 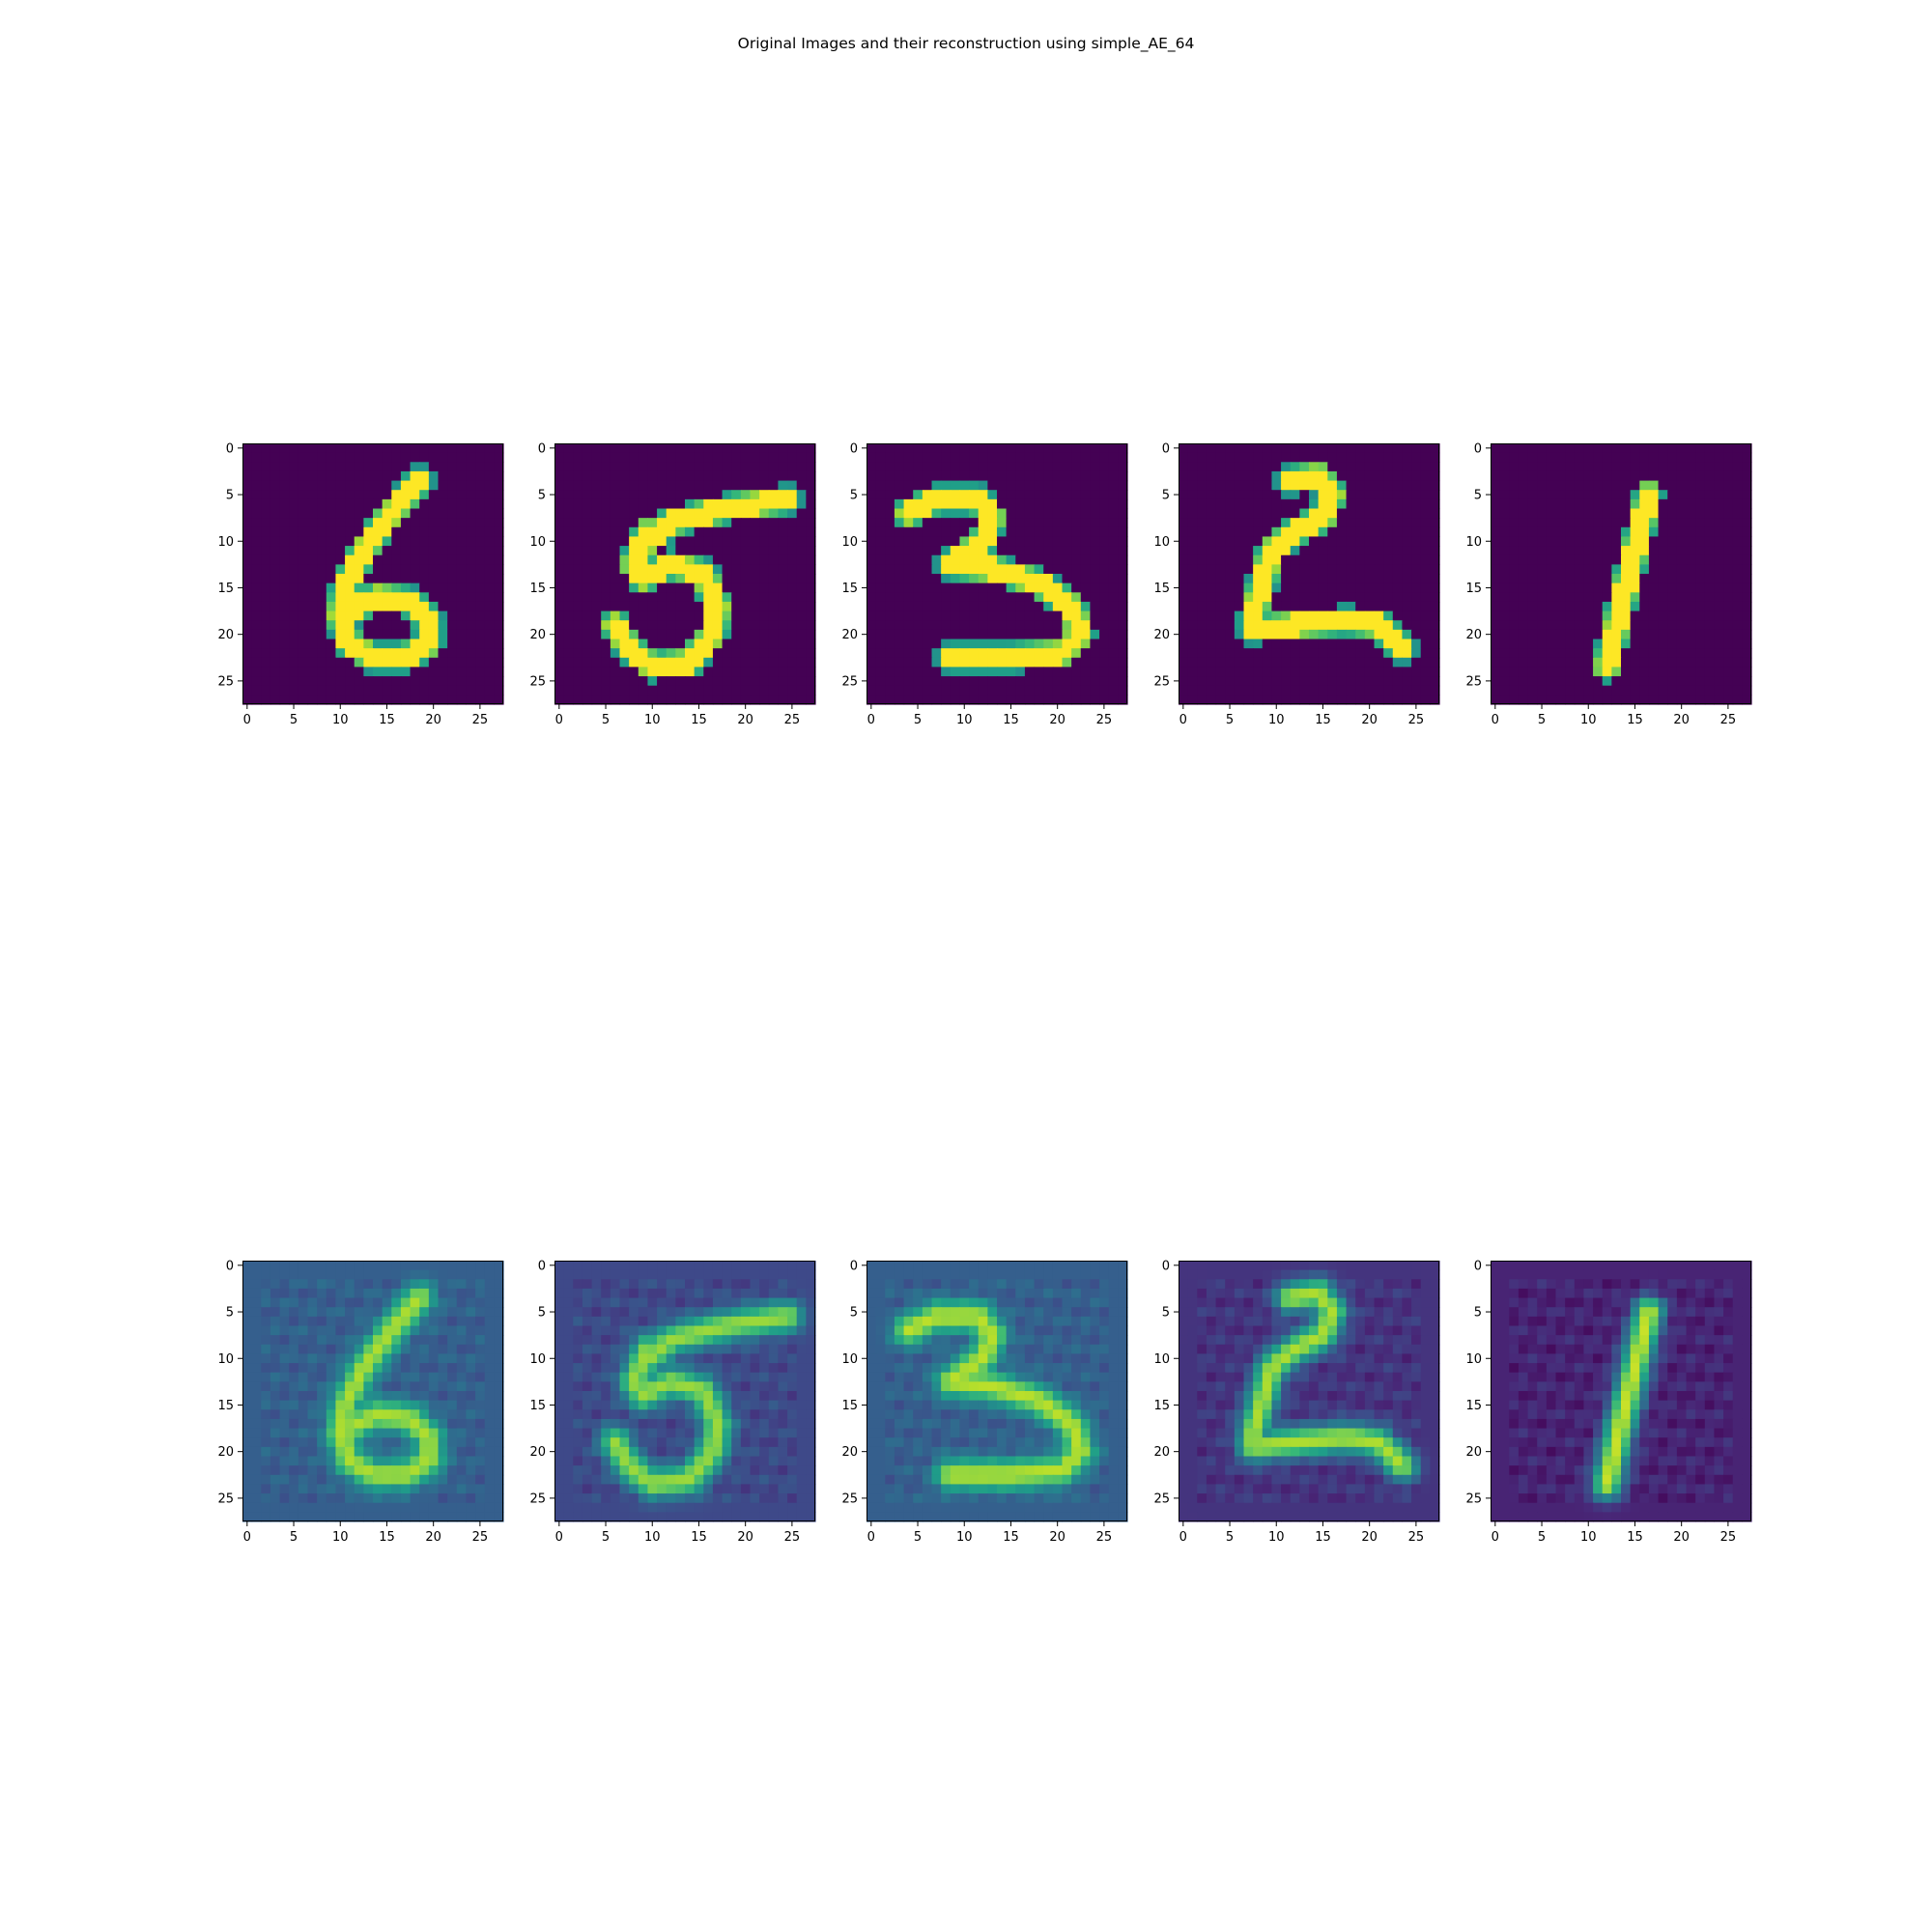 I want to click on y-tick-label: 15, so click(x=1473, y=589).